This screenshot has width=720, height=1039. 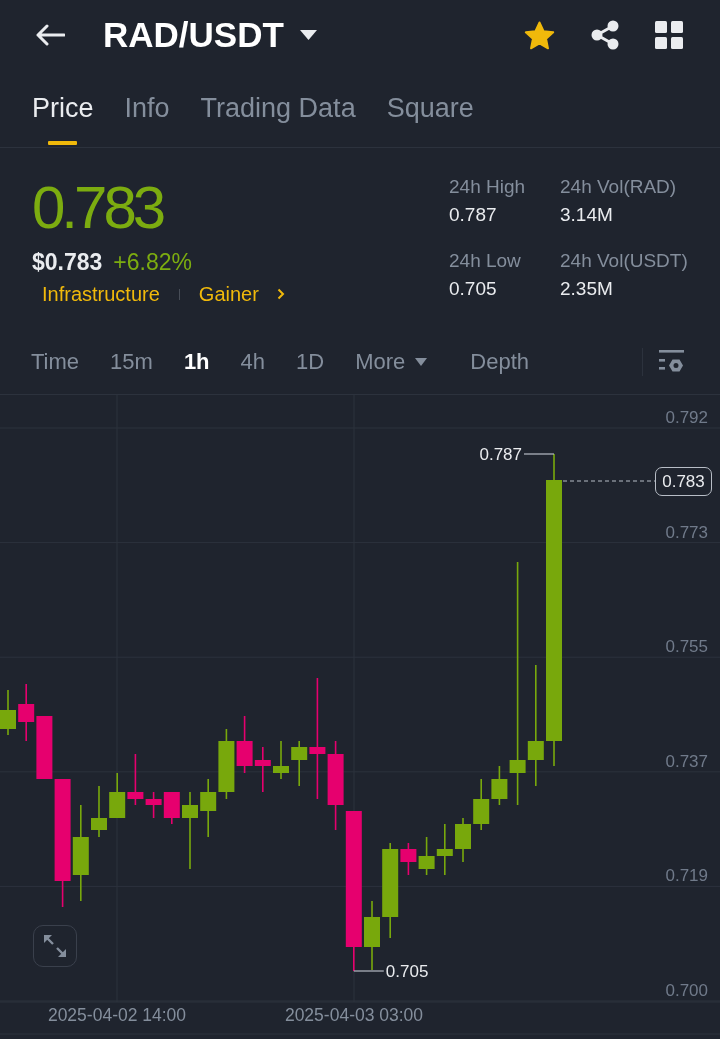 I want to click on low-price-leader, so click(x=369, y=971).